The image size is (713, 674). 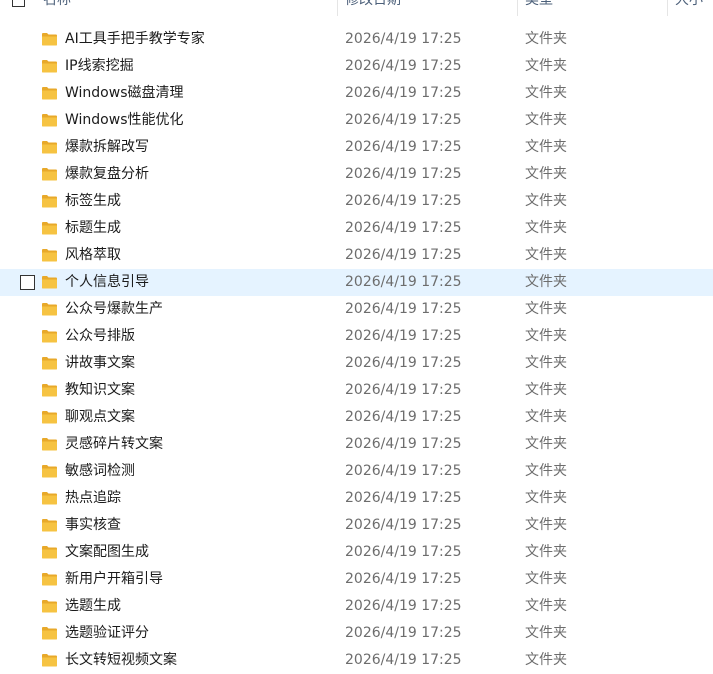 What do you see at coordinates (114, 579) in the screenshot?
I see `file-name: 新用户开箱引导` at bounding box center [114, 579].